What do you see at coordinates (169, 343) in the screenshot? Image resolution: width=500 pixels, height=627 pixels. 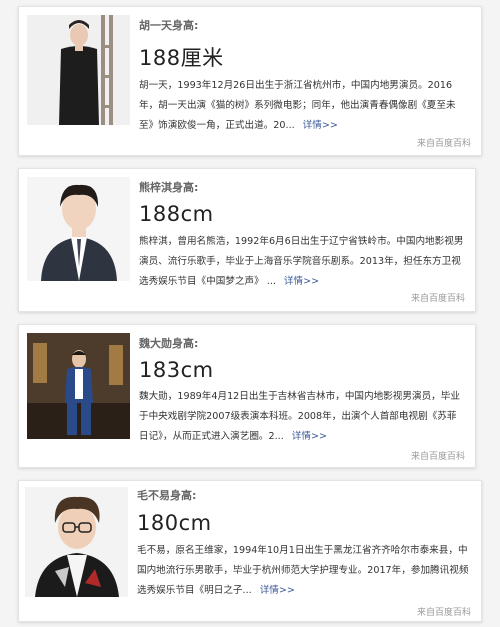 I see `card-title: 魏大勋身高:` at bounding box center [169, 343].